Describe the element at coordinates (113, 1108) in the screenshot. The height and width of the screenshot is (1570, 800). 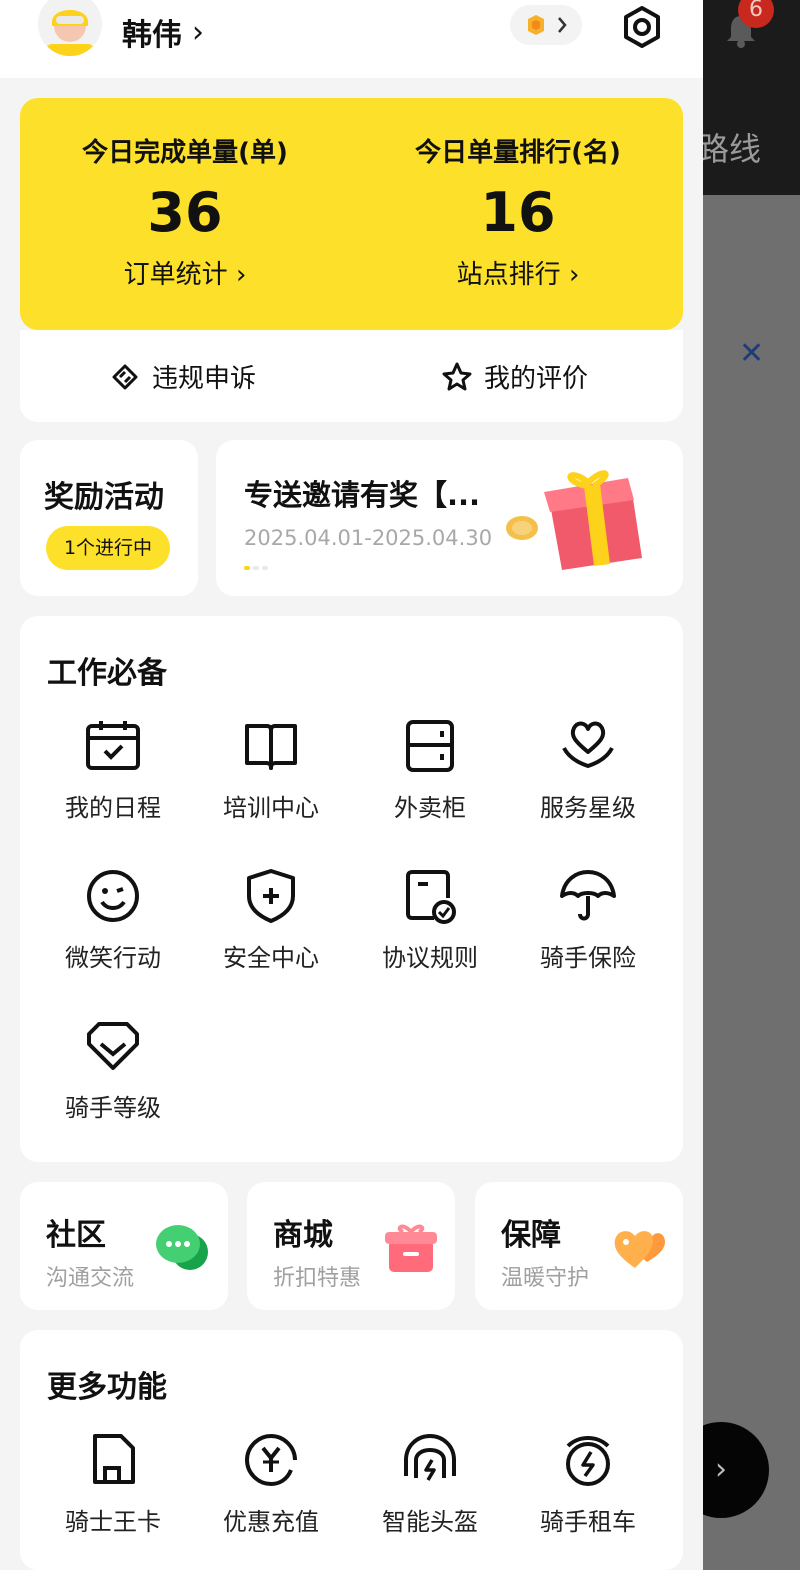
I see `grid-item-label: 骑手等级` at that location.